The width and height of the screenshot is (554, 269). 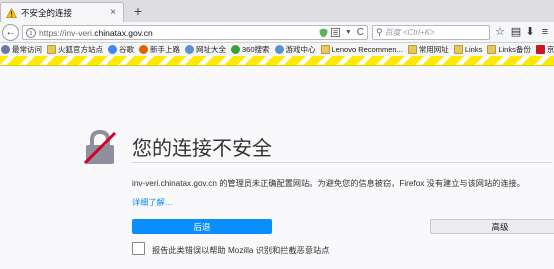 I want to click on bookmark-item: 新手上路, so click(x=159, y=49).